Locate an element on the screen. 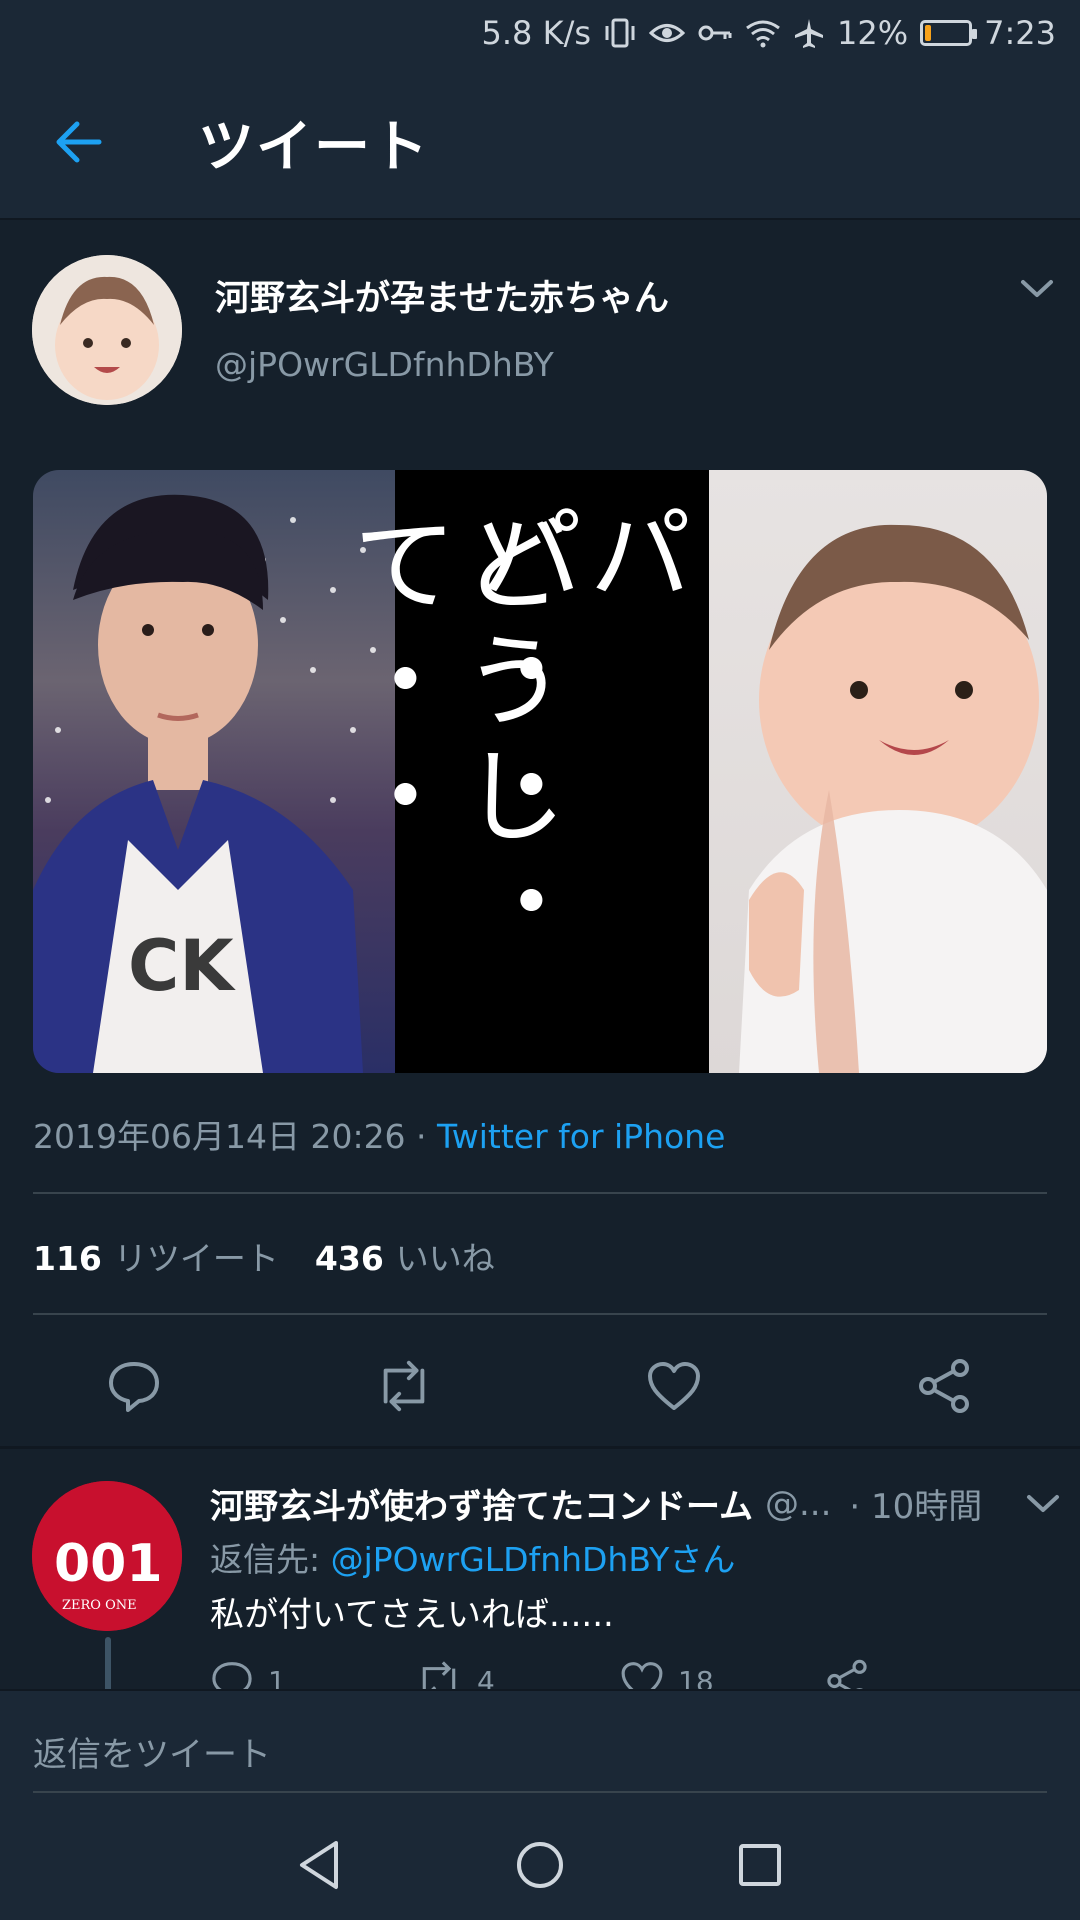 The height and width of the screenshot is (1920, 1080). system-nav-bar is located at coordinates (540, 1863).